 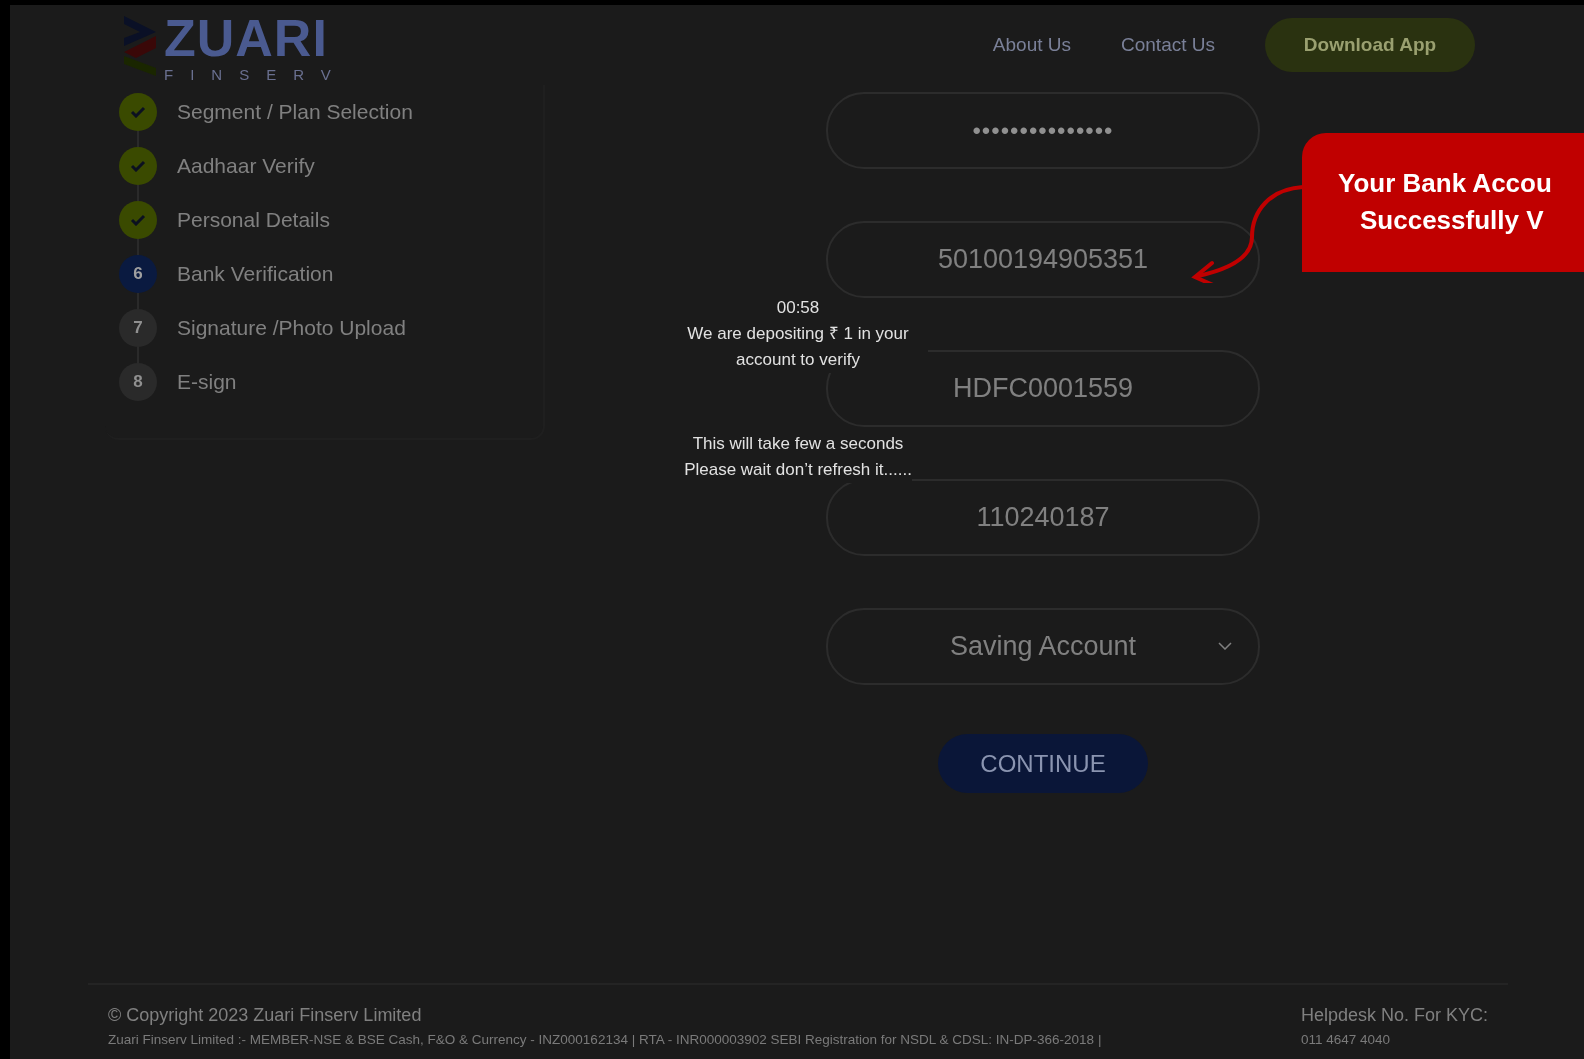 I want to click on download-app-button: Download App, so click(x=1370, y=45).